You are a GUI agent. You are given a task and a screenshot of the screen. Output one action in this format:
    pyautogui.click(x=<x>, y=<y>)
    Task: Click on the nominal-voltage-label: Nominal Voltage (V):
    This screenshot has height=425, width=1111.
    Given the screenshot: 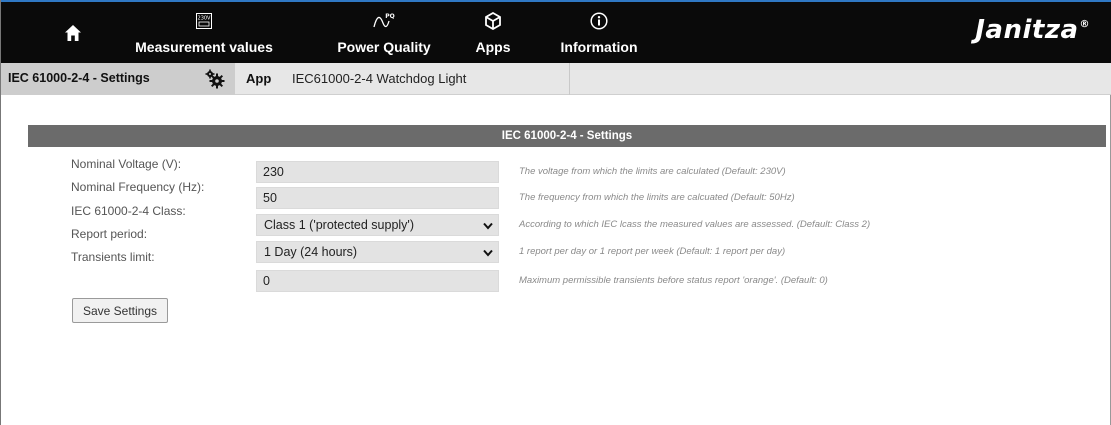 What is the action you would take?
    pyautogui.click(x=126, y=164)
    